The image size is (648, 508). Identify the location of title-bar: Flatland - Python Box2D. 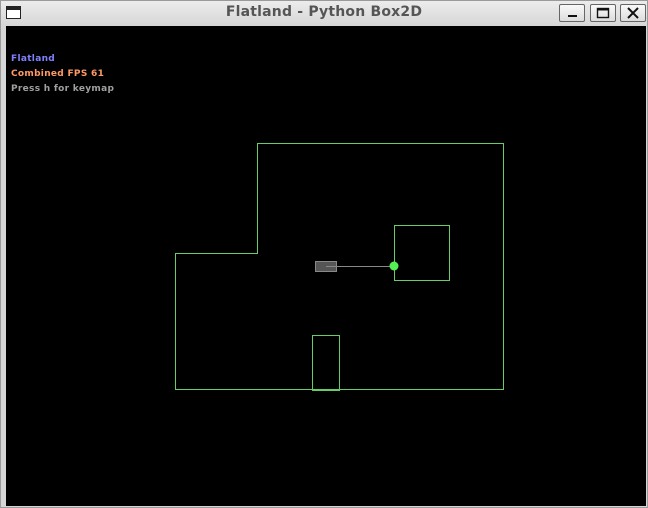
(324, 13).